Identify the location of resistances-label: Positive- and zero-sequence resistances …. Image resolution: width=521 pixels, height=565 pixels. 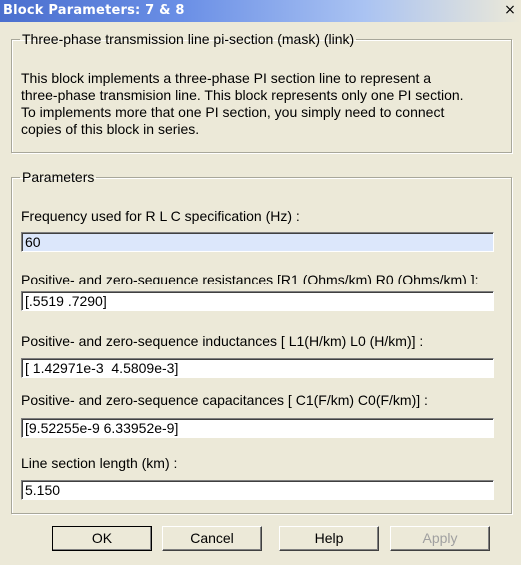
(250, 278).